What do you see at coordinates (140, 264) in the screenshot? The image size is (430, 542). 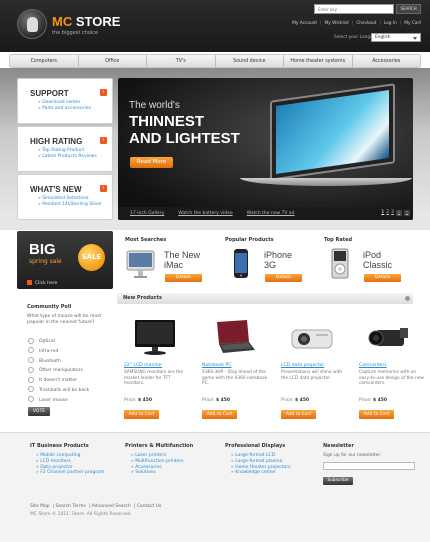 I see `imac-image` at bounding box center [140, 264].